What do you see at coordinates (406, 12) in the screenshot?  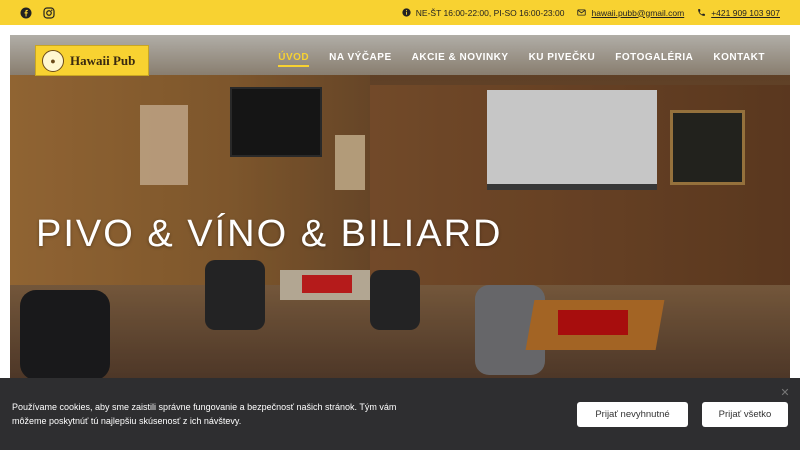 I see `info-icon` at bounding box center [406, 12].